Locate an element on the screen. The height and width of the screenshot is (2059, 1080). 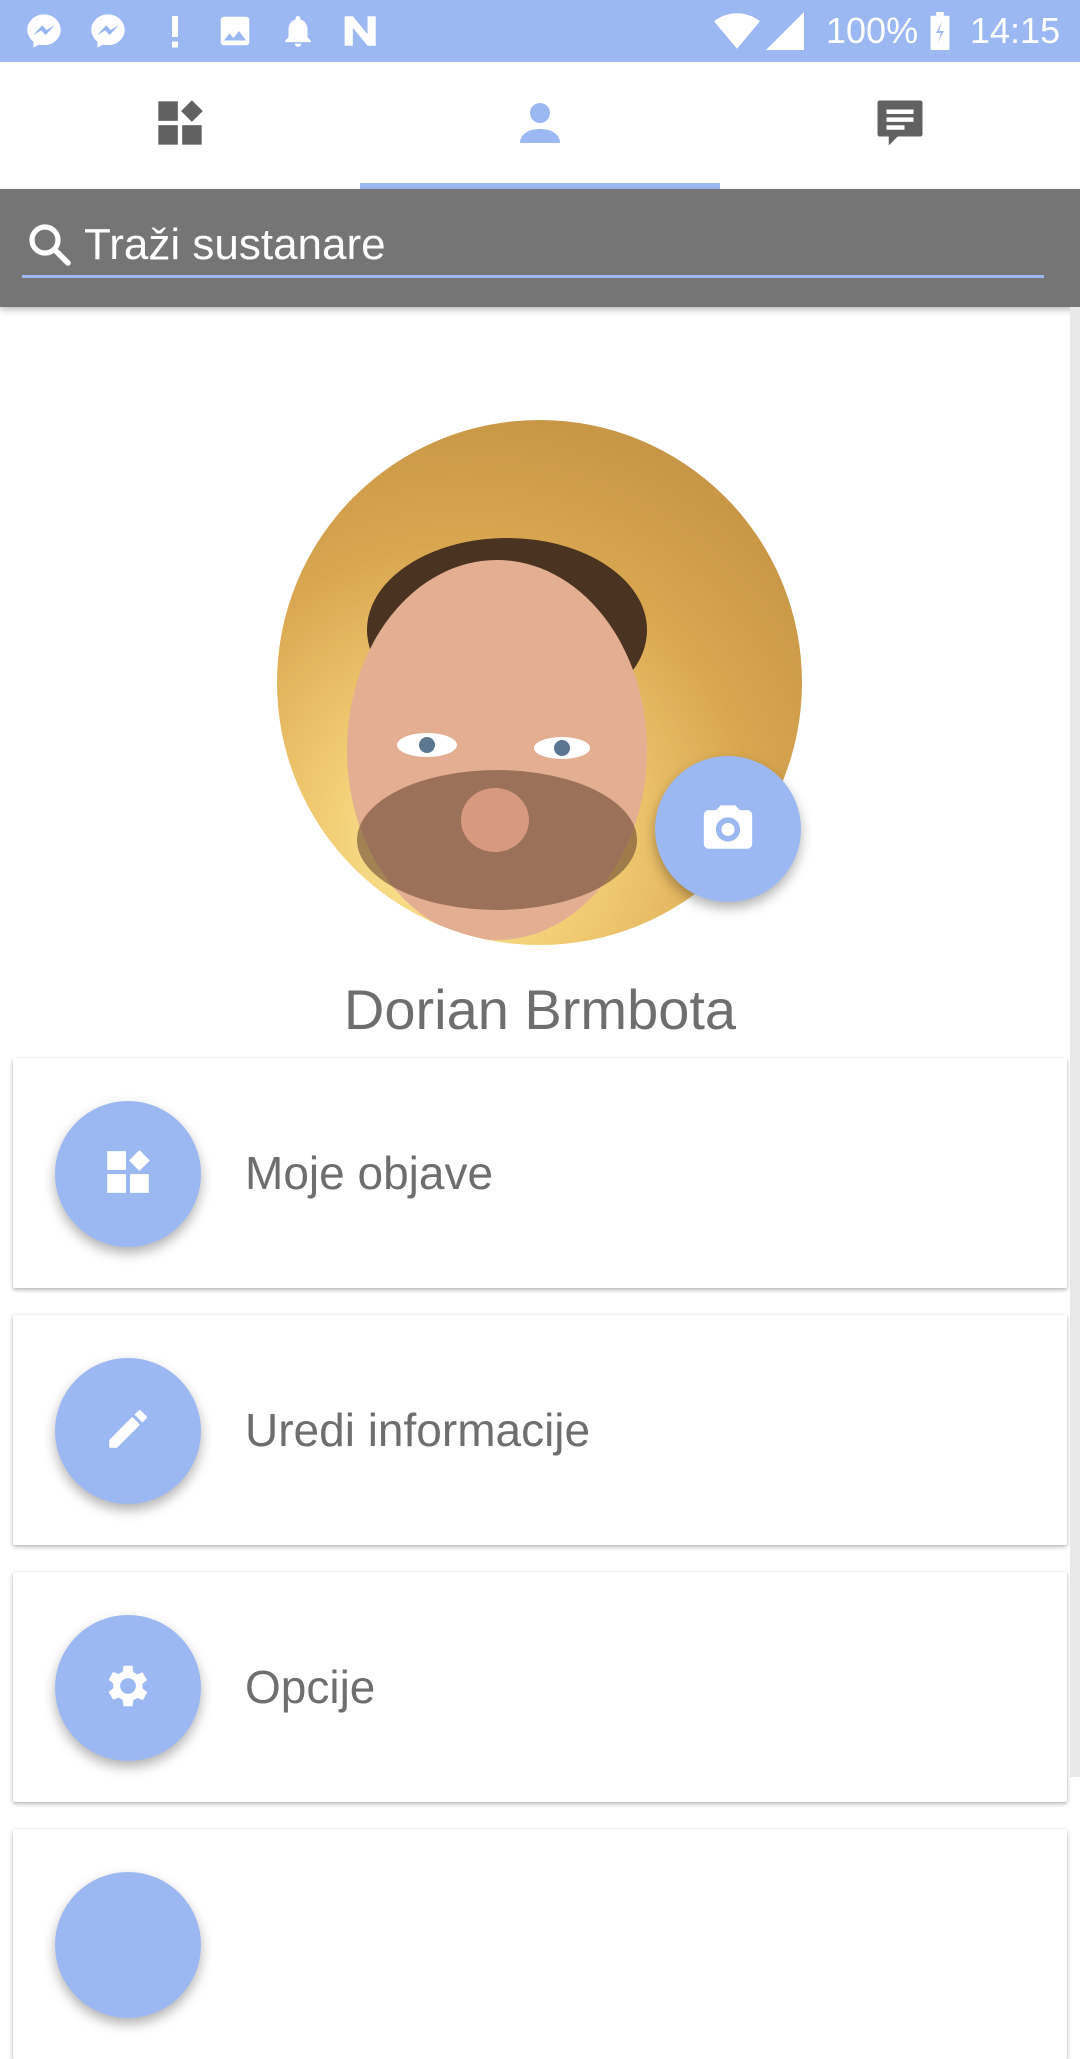
menu-item-edit-info: Uredi informacije is located at coordinates (540, 1430).